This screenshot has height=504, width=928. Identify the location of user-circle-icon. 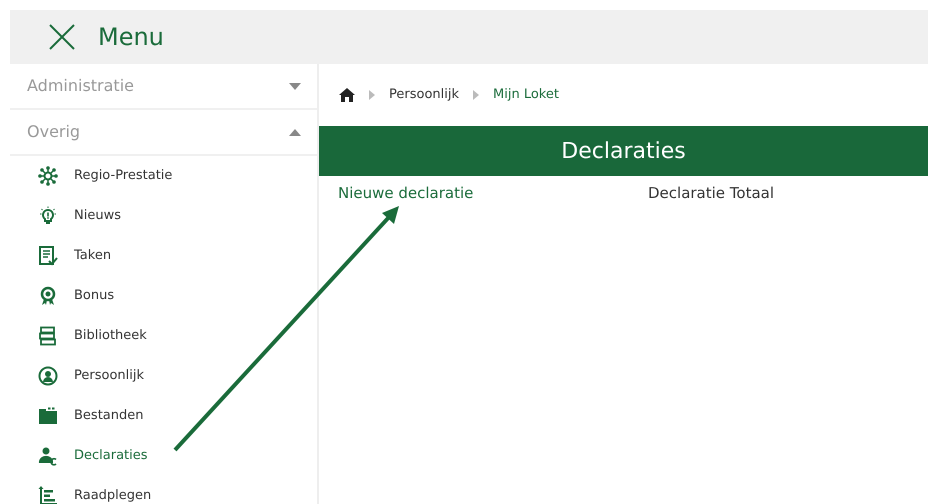
(48, 376).